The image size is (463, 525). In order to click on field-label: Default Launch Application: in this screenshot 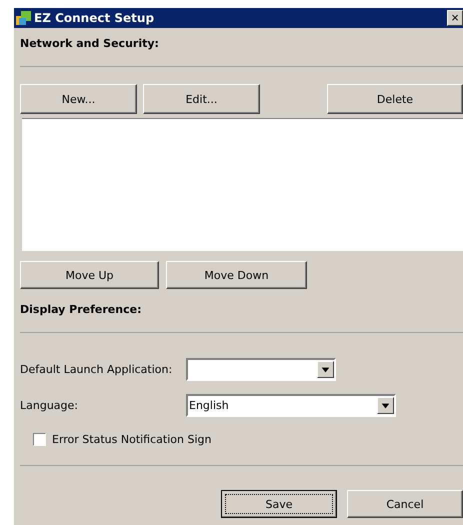, I will do `click(97, 369)`.